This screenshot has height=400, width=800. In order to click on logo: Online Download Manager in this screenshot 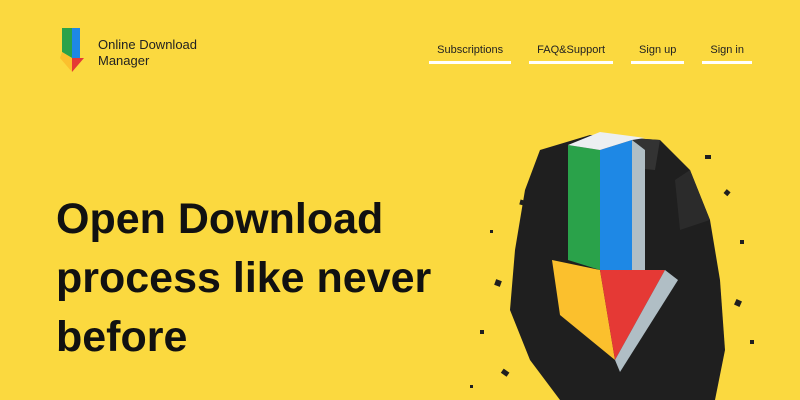, I will do `click(127, 53)`.